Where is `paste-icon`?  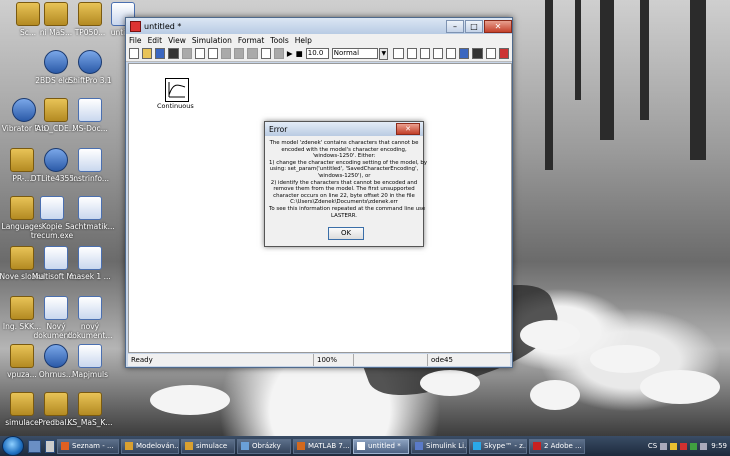
paste-icon is located at coordinates (213, 53).